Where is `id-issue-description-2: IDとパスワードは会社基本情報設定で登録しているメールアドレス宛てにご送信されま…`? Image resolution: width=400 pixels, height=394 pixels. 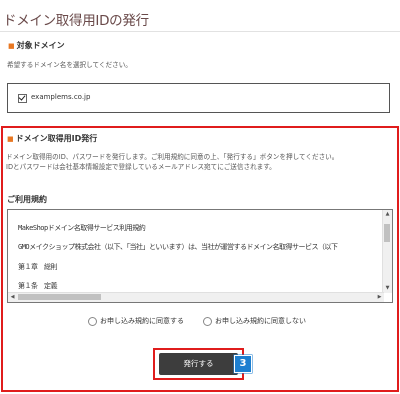
id-issue-description-2: IDとパスワードは会社基本情報設定で登録しているメールアドレス宛てにご送信されま… is located at coordinates (141, 167).